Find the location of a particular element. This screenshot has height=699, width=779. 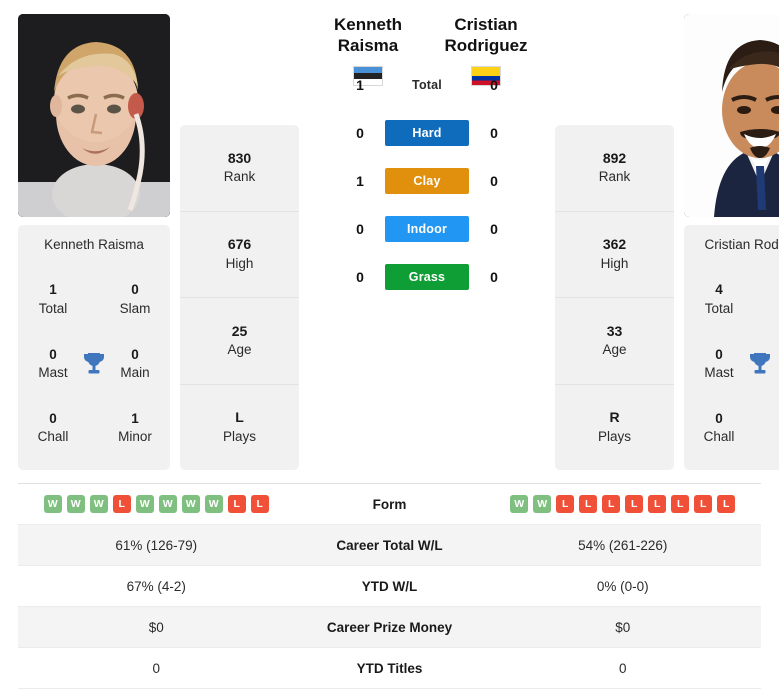

right-titles-mast-label: Mast is located at coordinates (719, 372).